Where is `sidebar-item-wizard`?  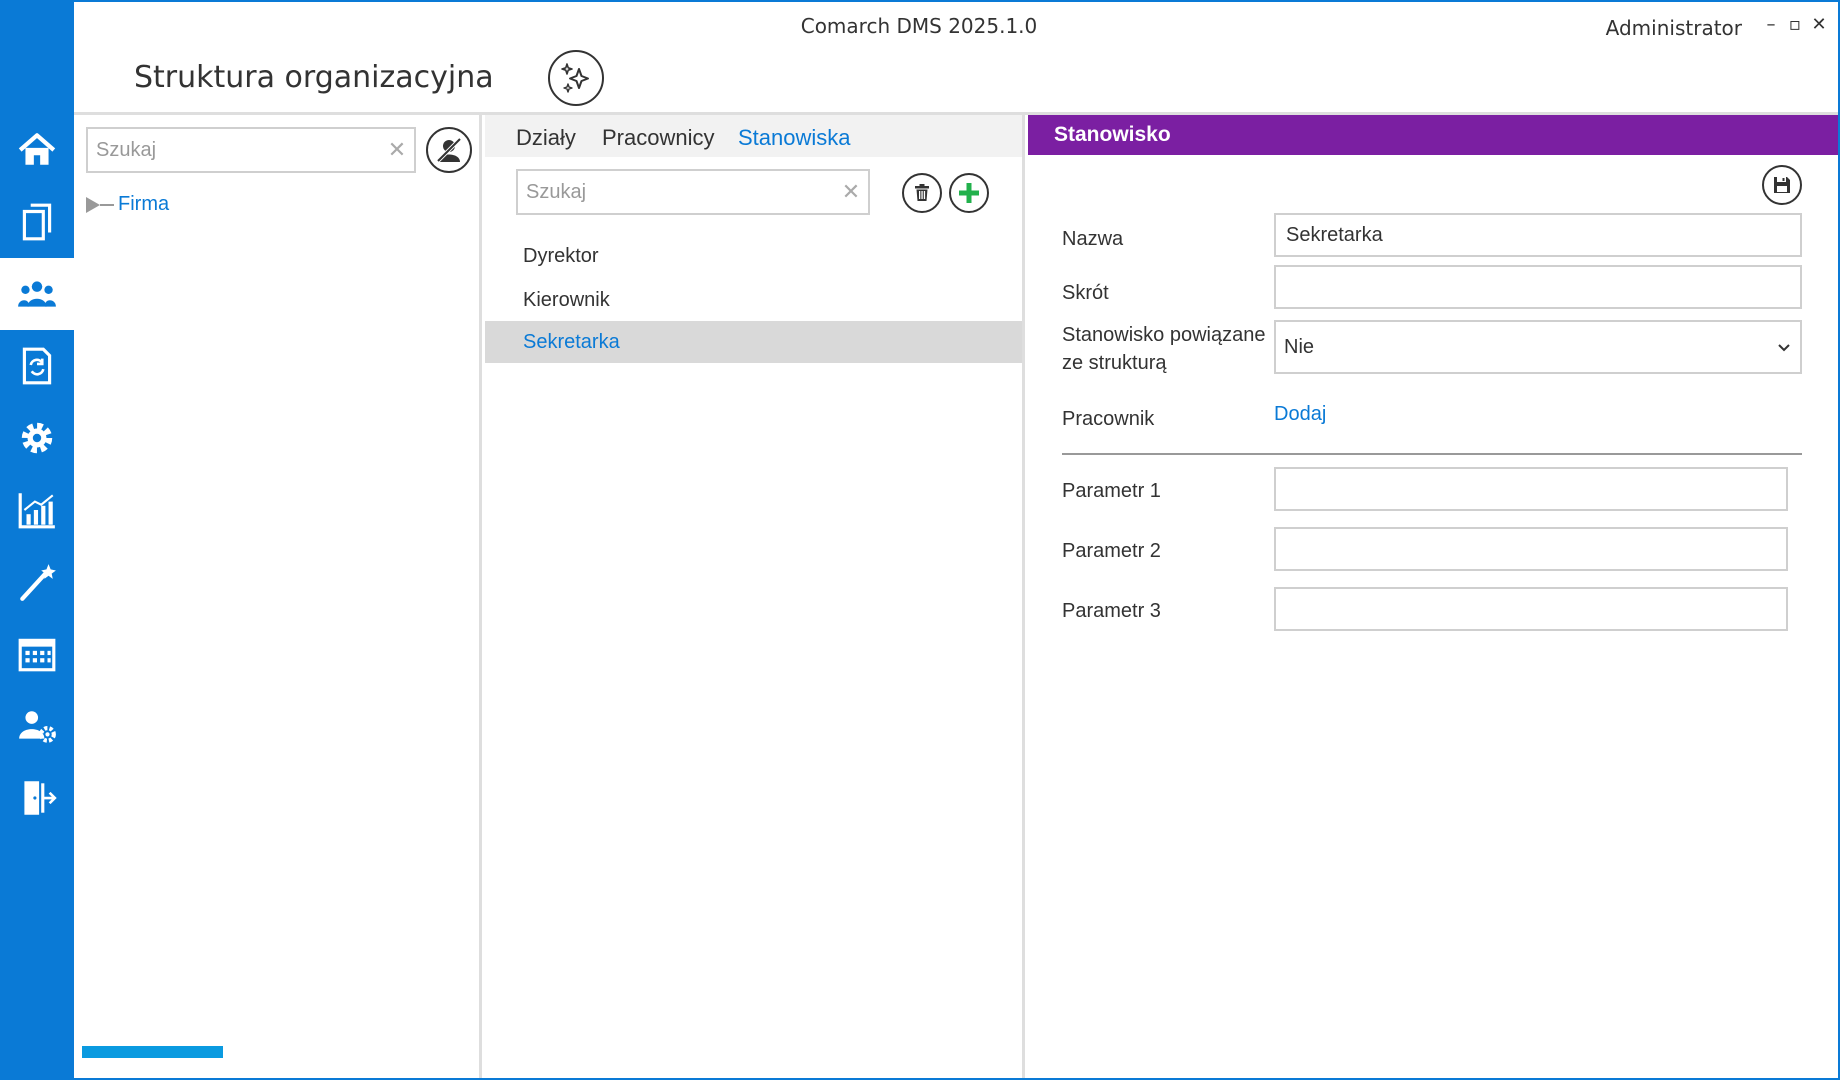
sidebar-item-wizard is located at coordinates (37, 582).